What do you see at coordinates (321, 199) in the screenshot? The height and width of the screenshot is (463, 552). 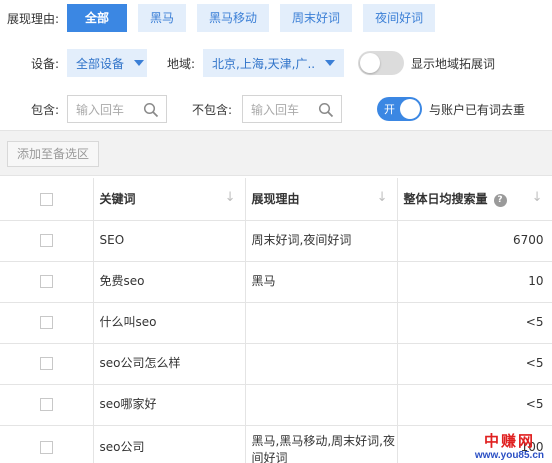 I see `column-header-reason: 展现理由 ↓` at bounding box center [321, 199].